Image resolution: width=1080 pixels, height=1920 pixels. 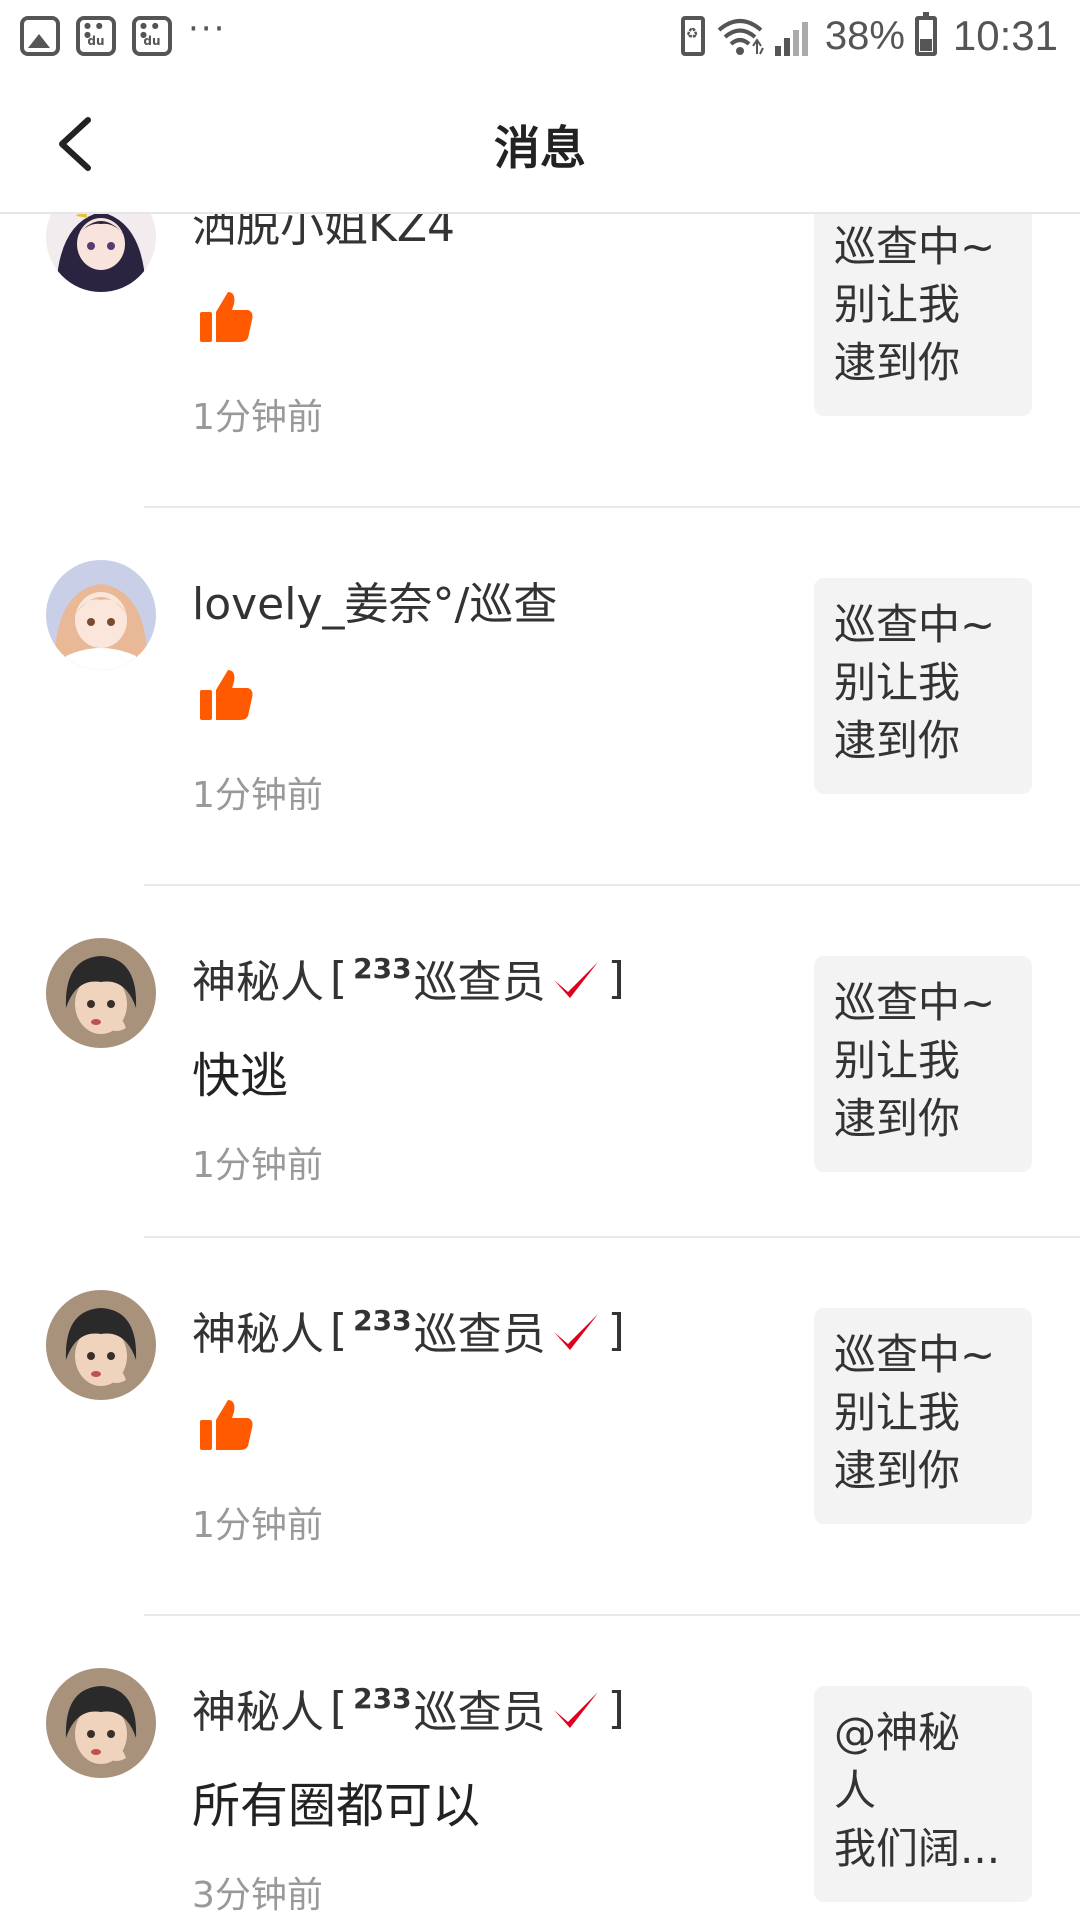 I want to click on username: 洒脱小姐KZ4, so click(x=323, y=234).